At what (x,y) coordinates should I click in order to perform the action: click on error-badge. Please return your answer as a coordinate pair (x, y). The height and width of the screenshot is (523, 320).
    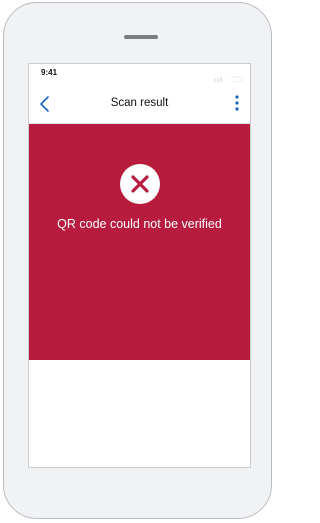
    Looking at the image, I should click on (140, 184).